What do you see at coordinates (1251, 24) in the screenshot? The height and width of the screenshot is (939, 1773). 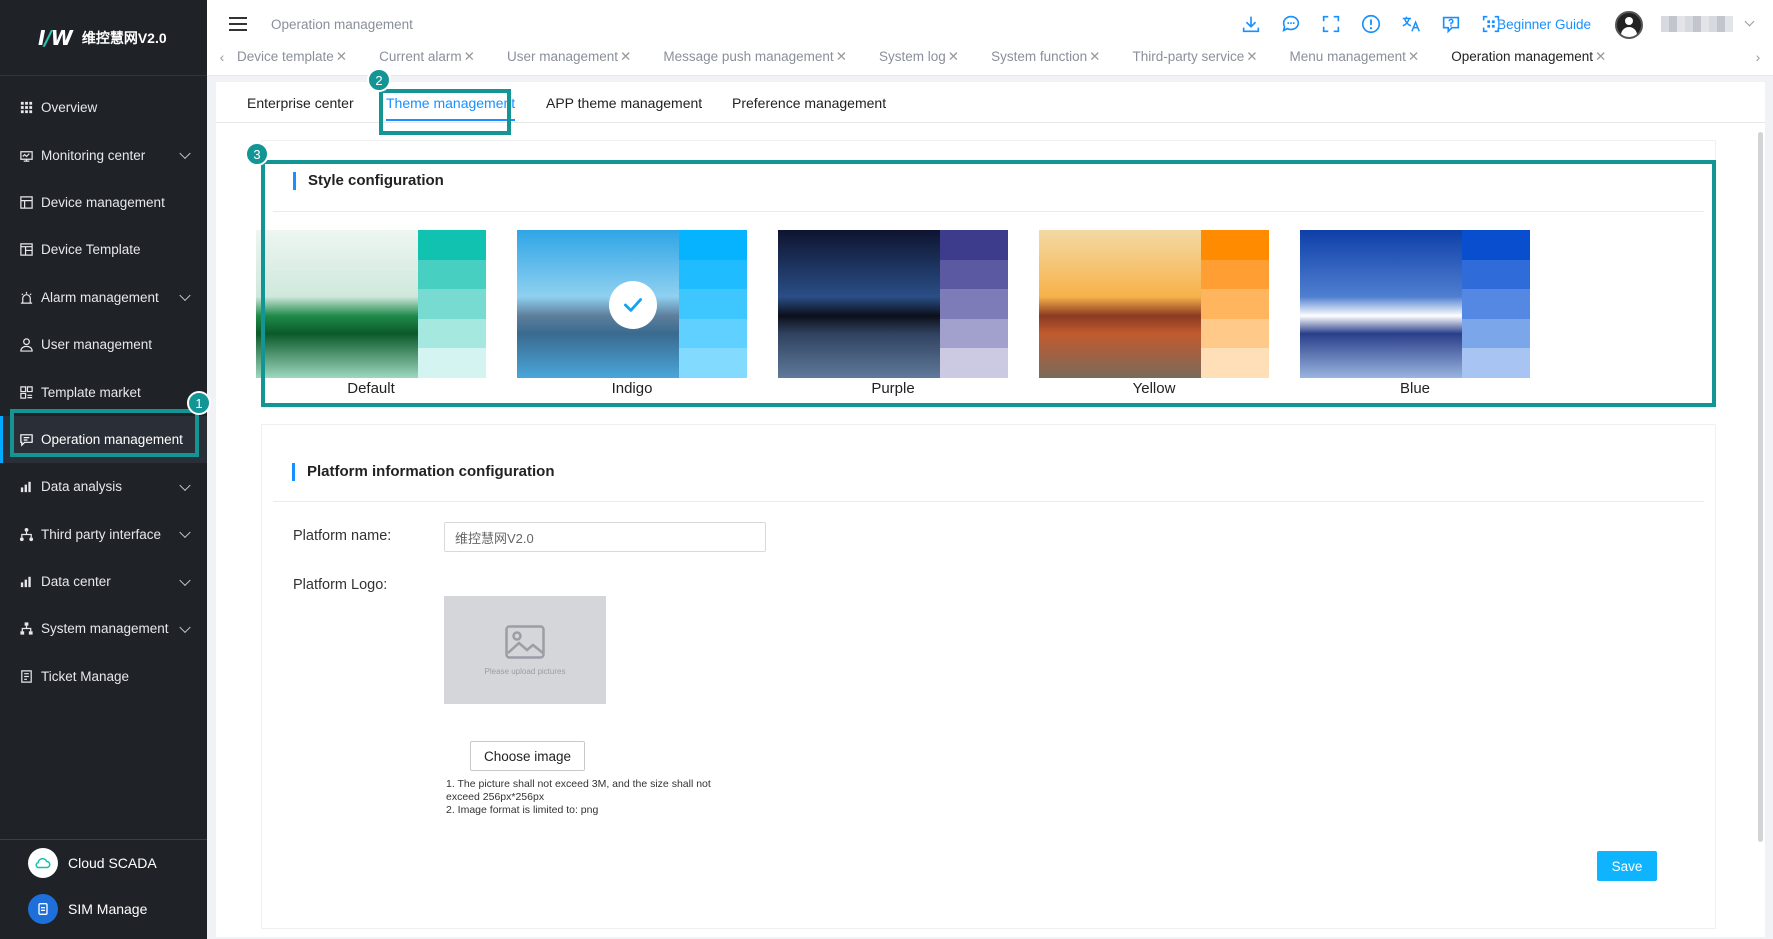 I see `download-icon` at bounding box center [1251, 24].